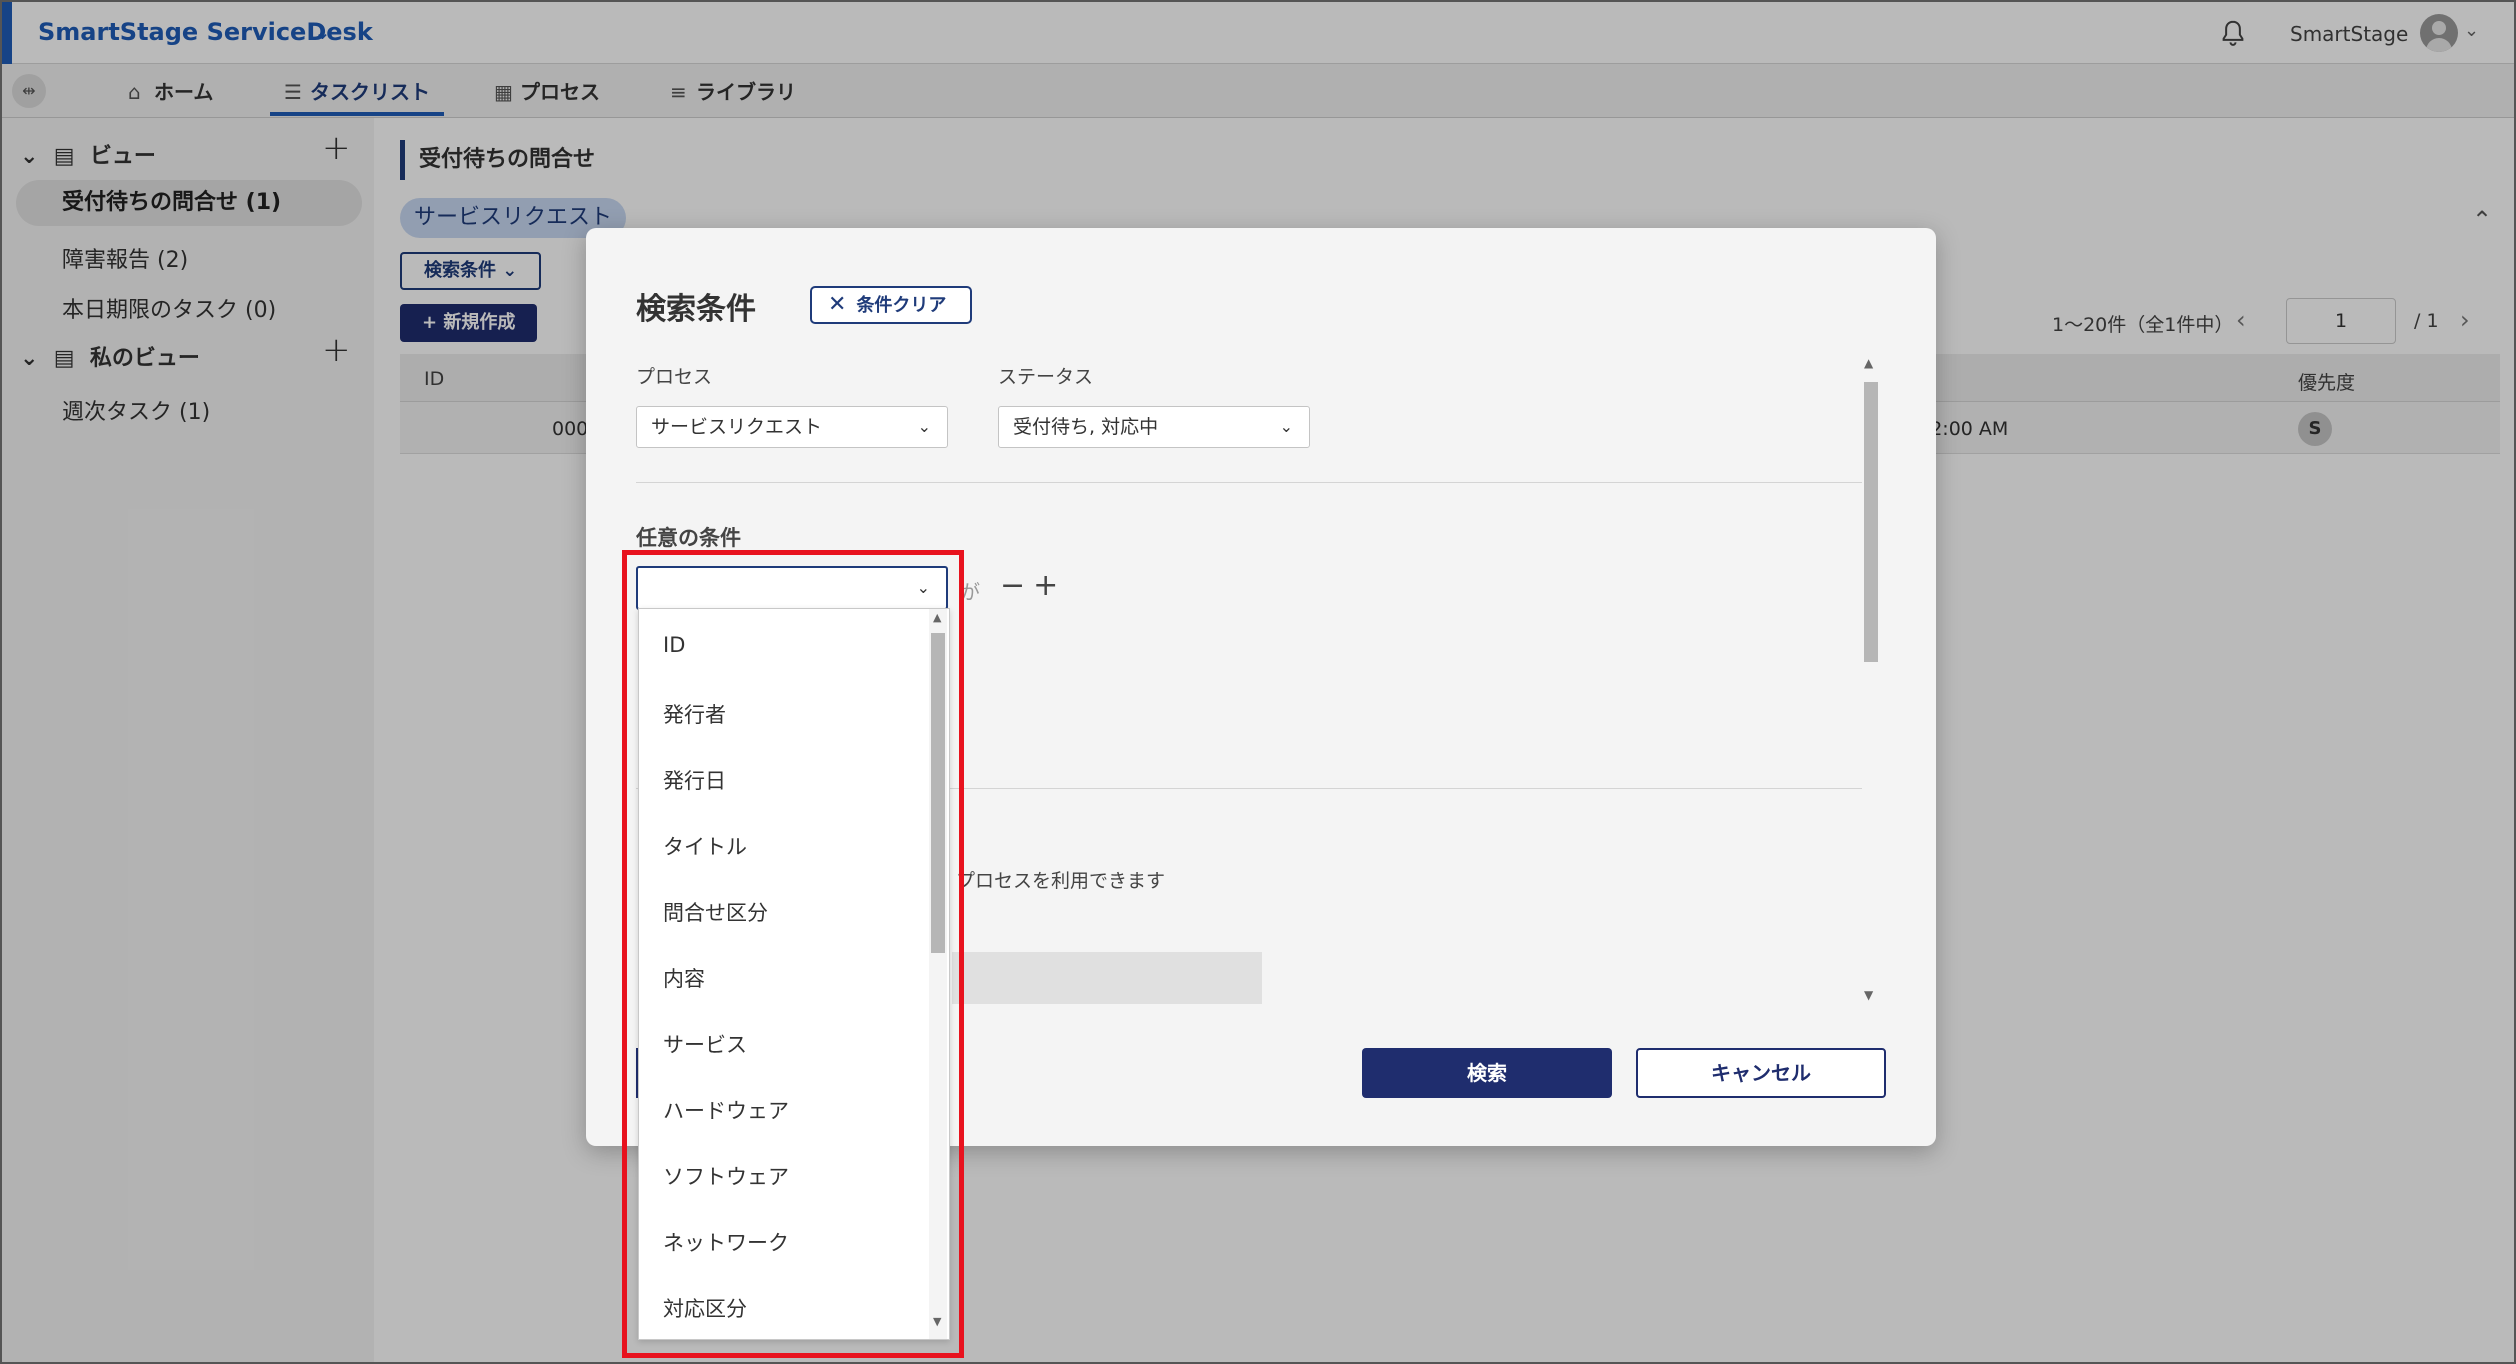  I want to click on process-label: プロセス, so click(674, 377).